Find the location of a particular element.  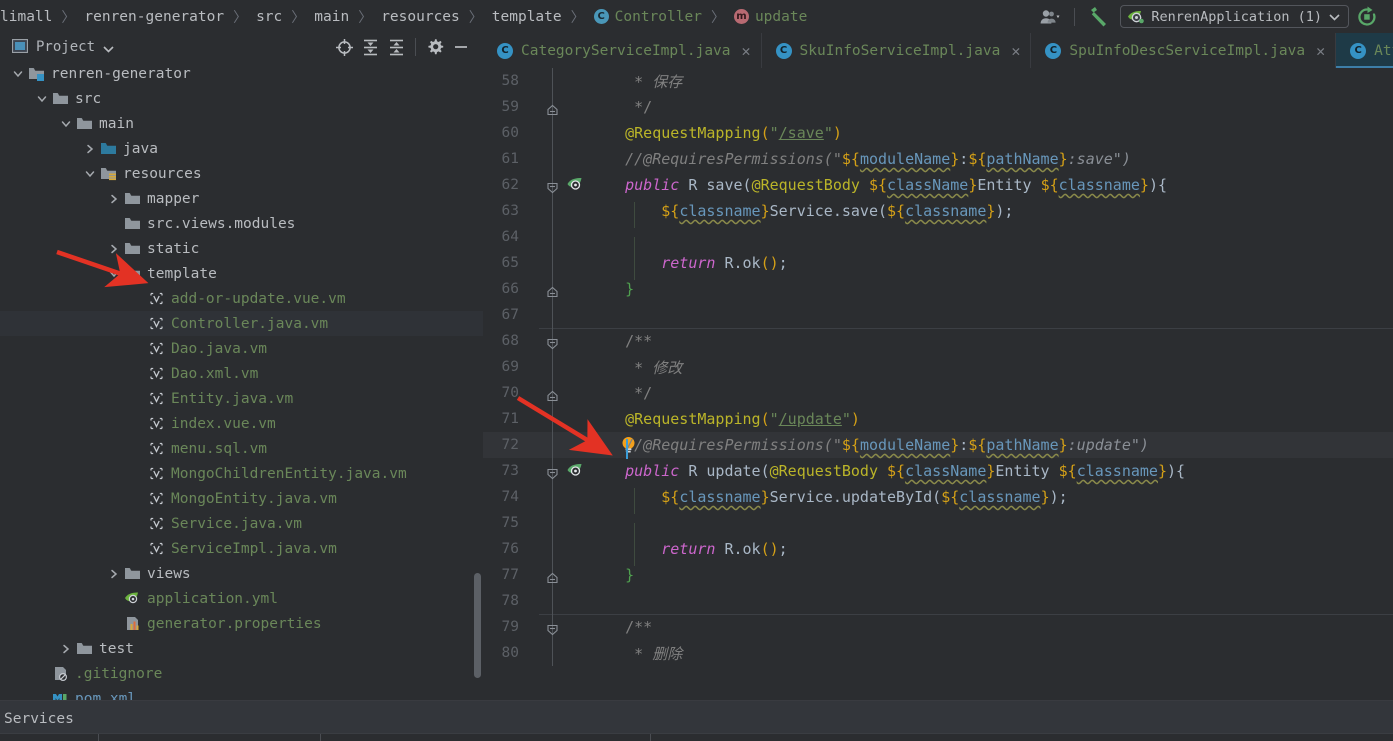

code-line-60: 60 @RequestMapping("/save") is located at coordinates (938, 133).